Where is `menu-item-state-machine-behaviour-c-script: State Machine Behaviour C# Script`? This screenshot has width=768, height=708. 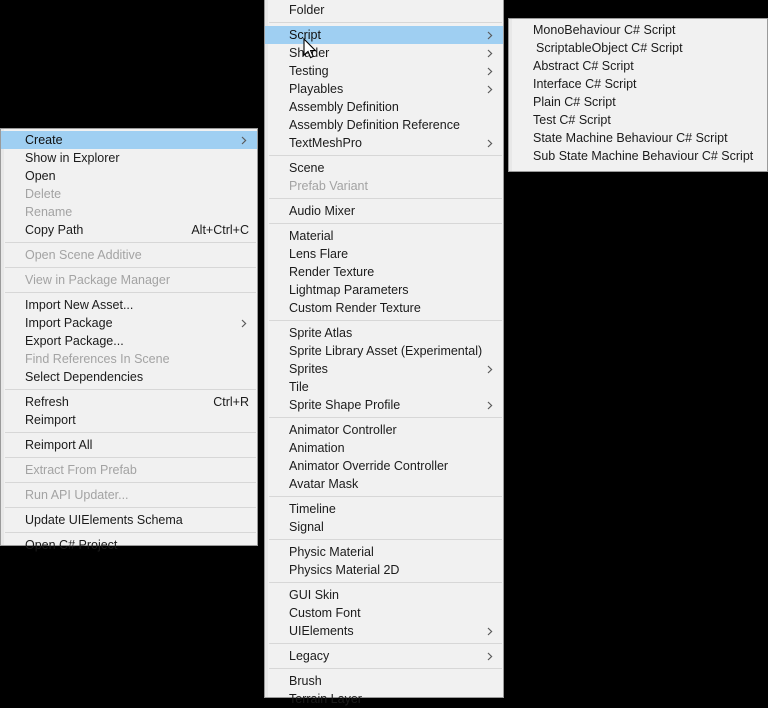
menu-item-state-machine-behaviour-c-script: State Machine Behaviour C# Script is located at coordinates (638, 138).